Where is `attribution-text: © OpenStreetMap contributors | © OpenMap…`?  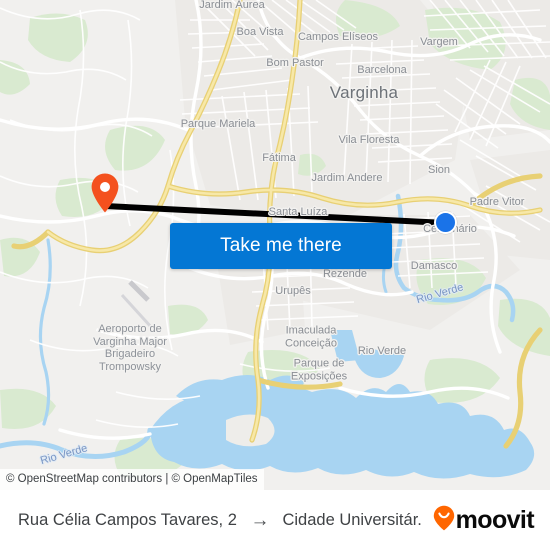
attribution-text: © OpenStreetMap contributors | © OpenMap… is located at coordinates (132, 479).